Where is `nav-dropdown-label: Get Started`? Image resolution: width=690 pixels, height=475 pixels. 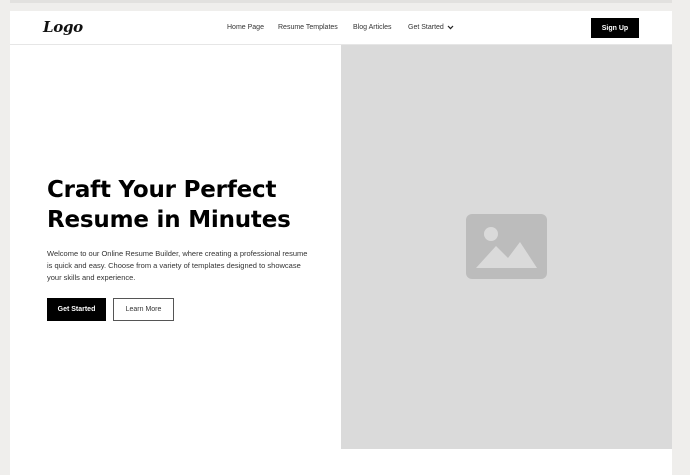
nav-dropdown-label: Get Started is located at coordinates (426, 27).